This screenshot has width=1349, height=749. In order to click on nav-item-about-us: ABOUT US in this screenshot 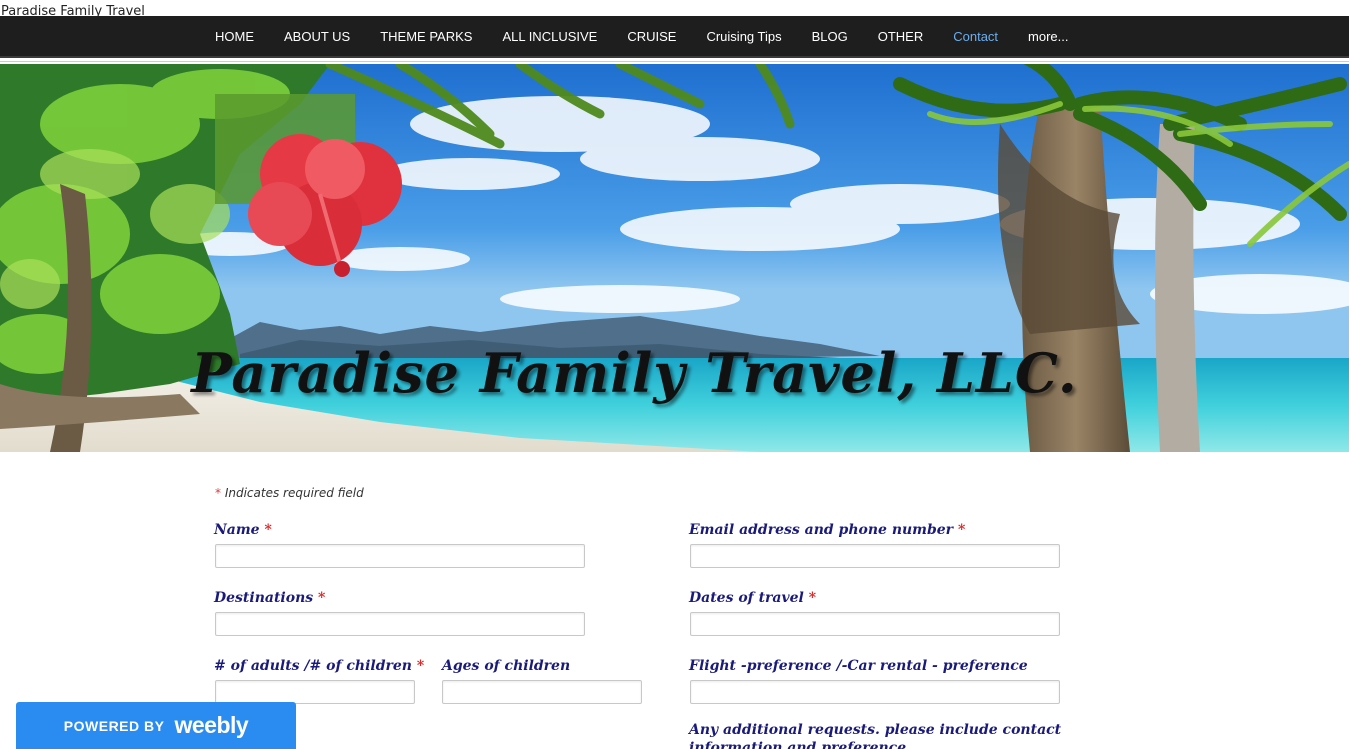, I will do `click(317, 37)`.